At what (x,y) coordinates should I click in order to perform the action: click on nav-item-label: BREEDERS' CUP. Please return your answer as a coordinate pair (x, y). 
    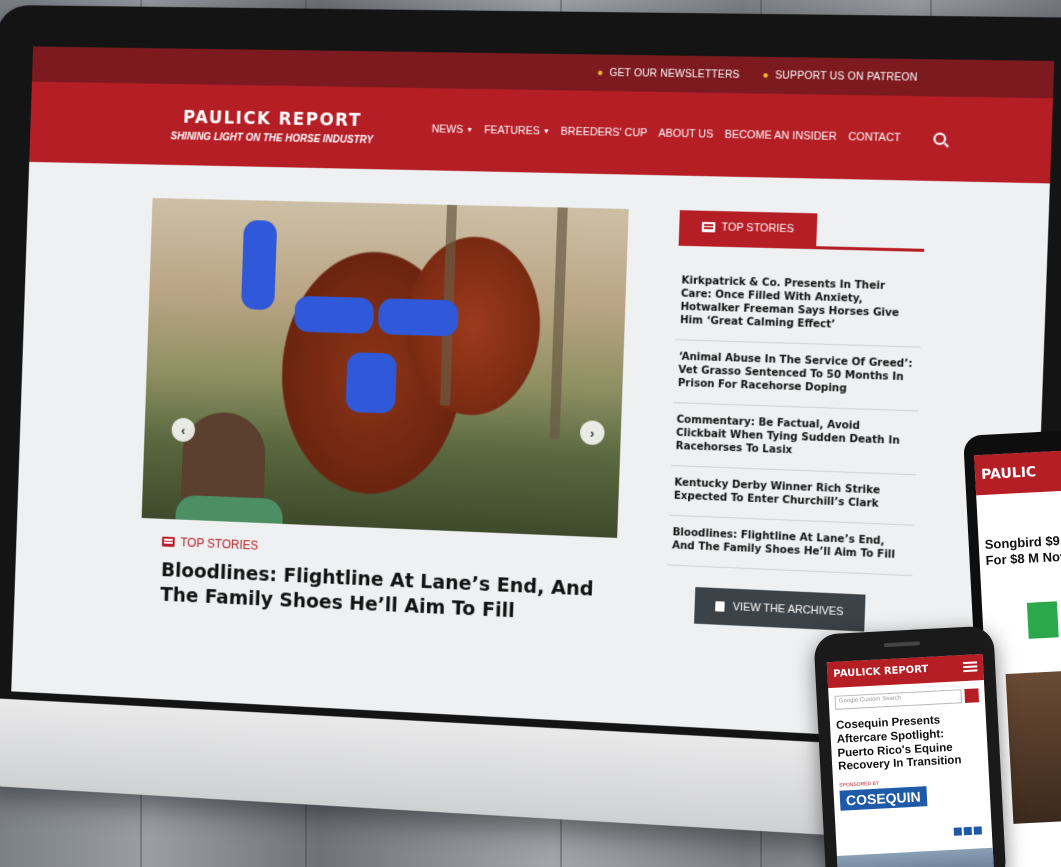
    Looking at the image, I should click on (604, 132).